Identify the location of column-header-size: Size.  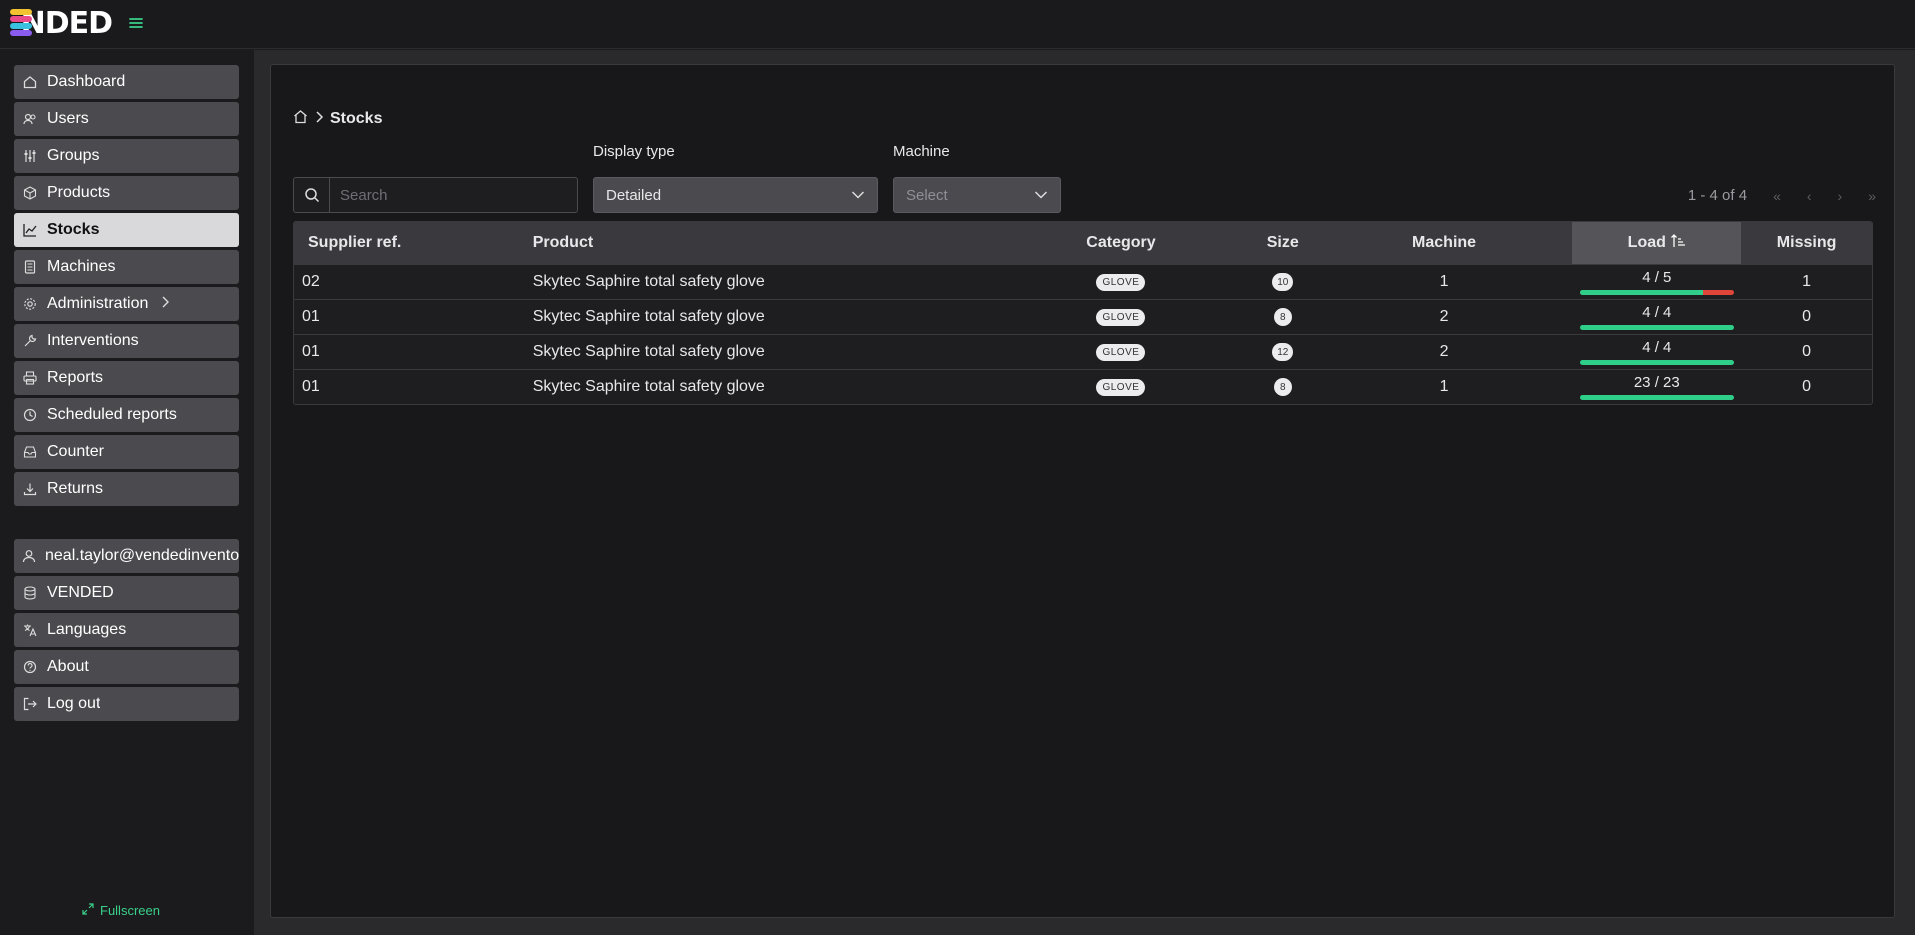
(1283, 243).